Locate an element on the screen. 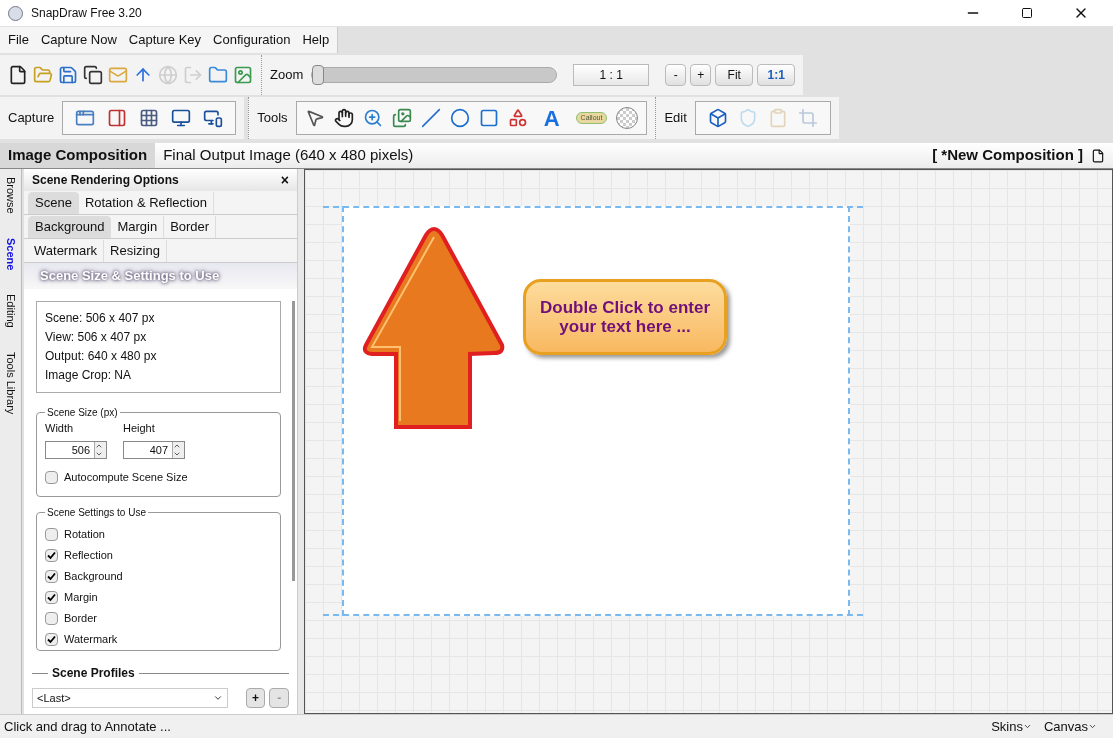 The width and height of the screenshot is (1113, 738). side-tab: Scene is located at coordinates (10, 254).